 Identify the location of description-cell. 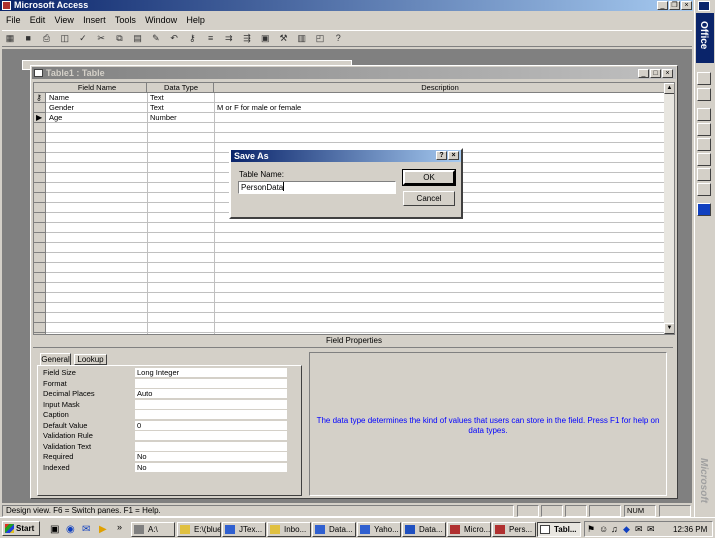
(435, 98).